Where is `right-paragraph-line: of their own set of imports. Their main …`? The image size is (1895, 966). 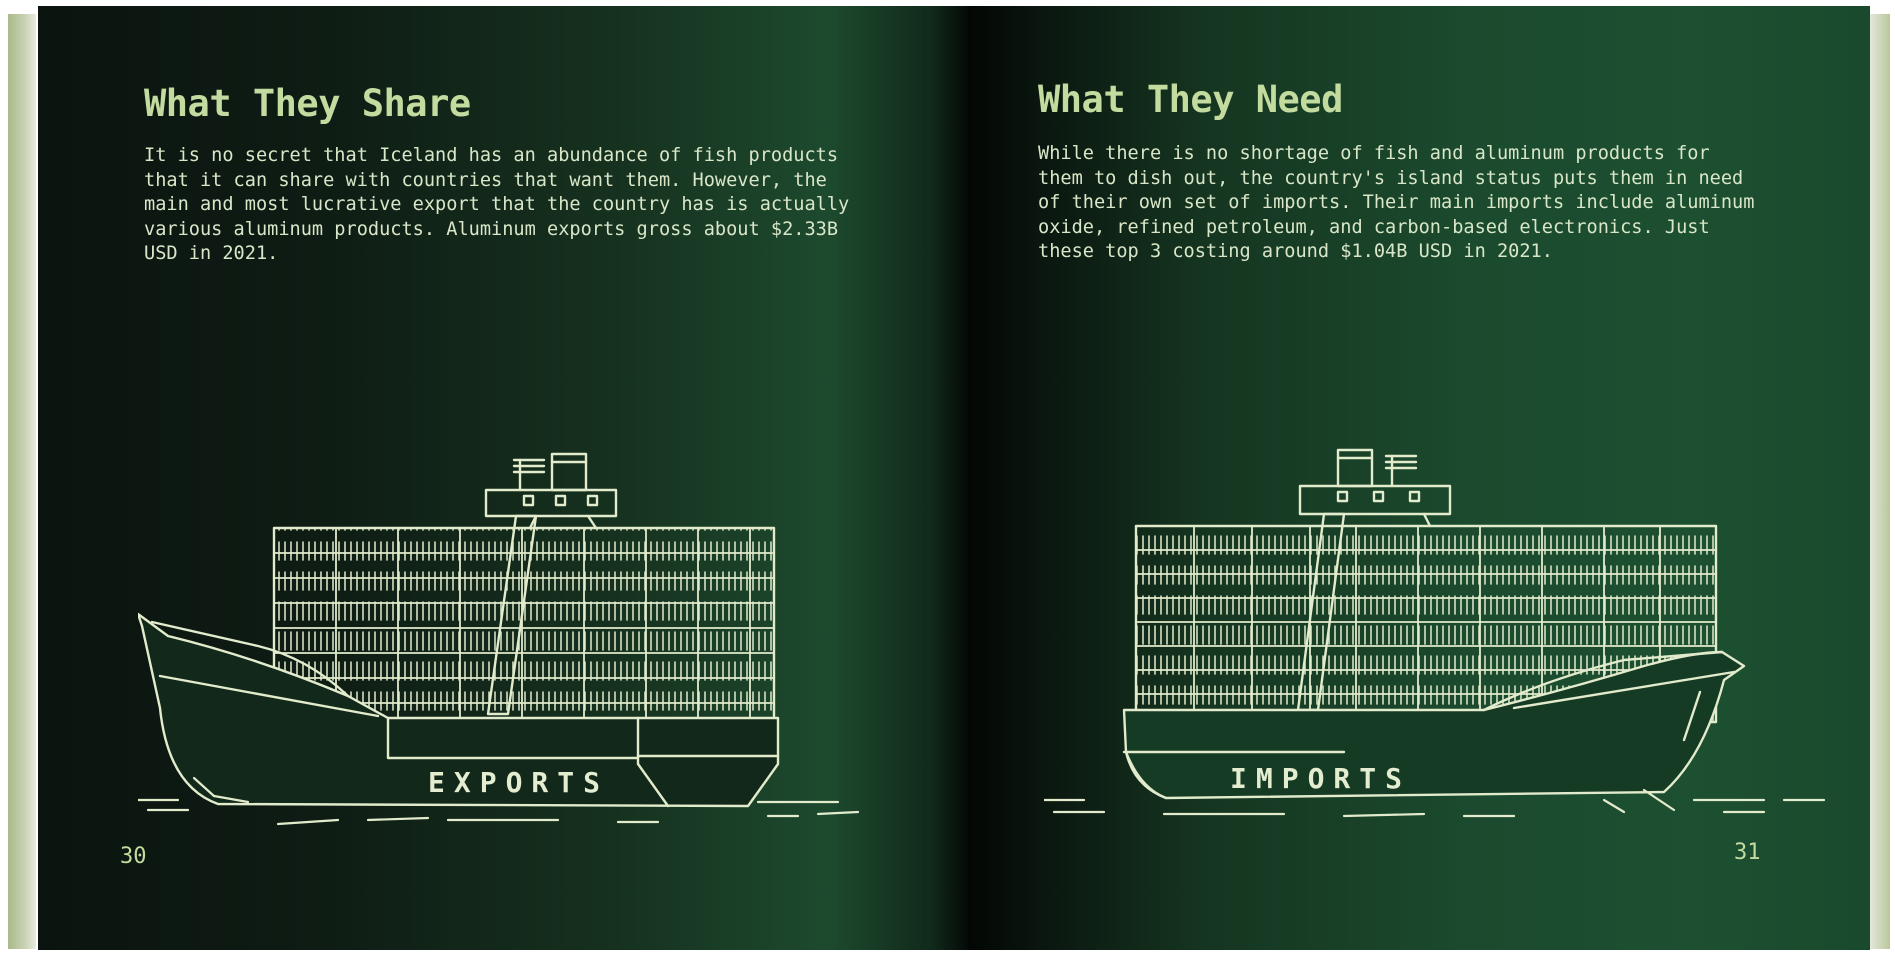
right-paragraph-line: of their own set of imports. Their main … is located at coordinates (1396, 202).